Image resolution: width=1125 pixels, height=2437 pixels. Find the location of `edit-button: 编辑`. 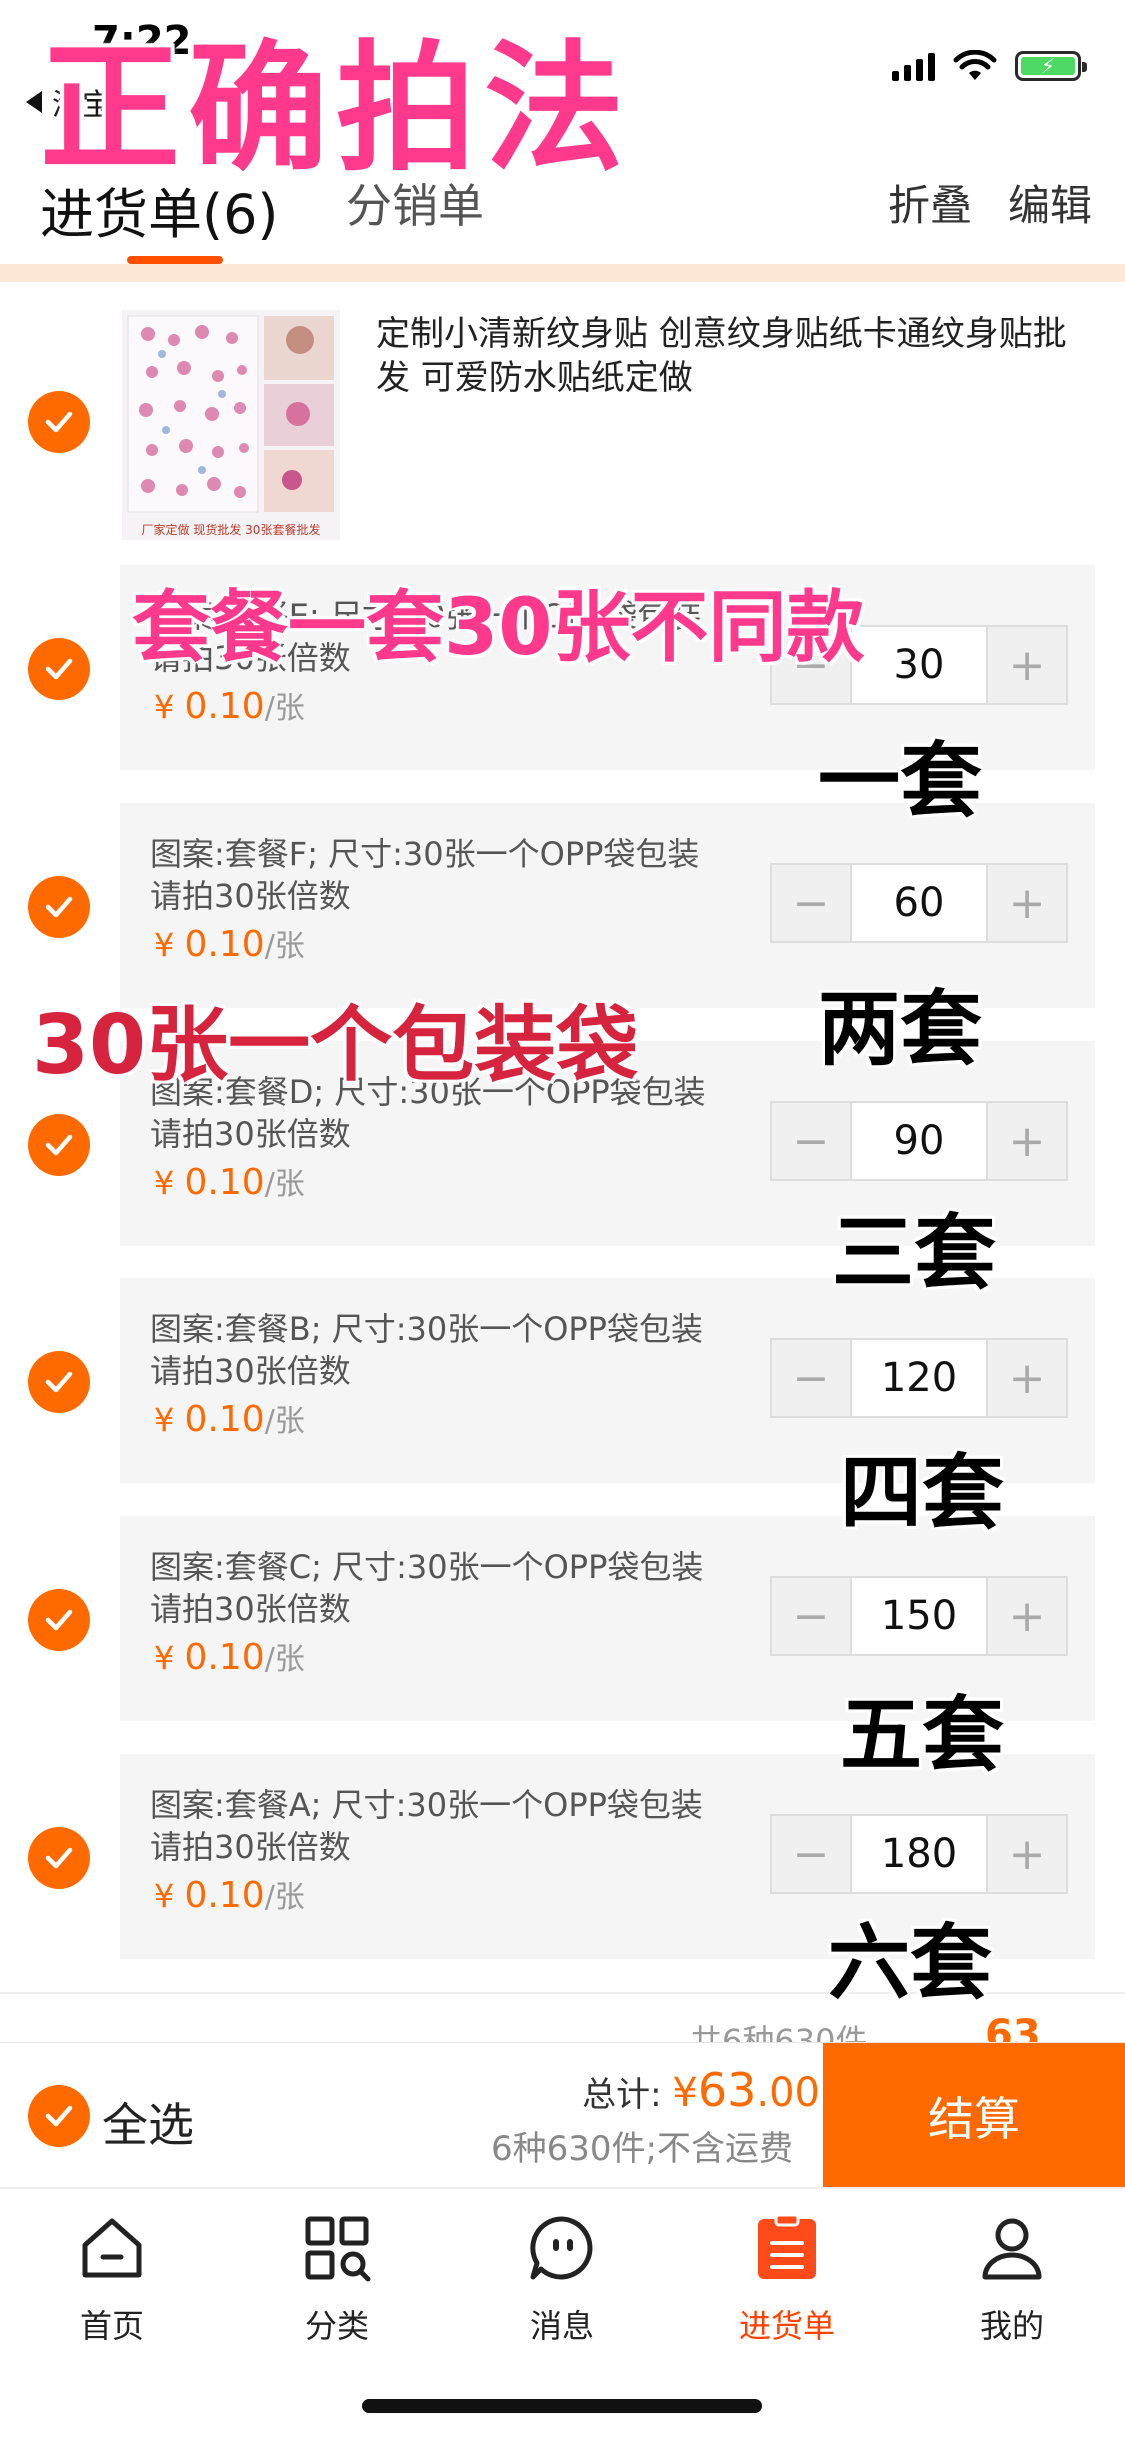

edit-button: 编辑 is located at coordinates (1050, 202).